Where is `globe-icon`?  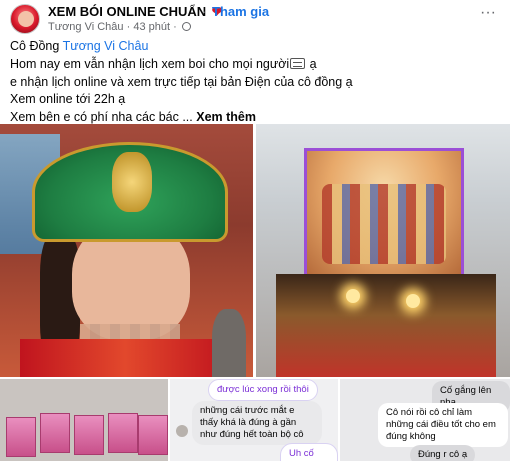
globe-icon is located at coordinates (186, 26).